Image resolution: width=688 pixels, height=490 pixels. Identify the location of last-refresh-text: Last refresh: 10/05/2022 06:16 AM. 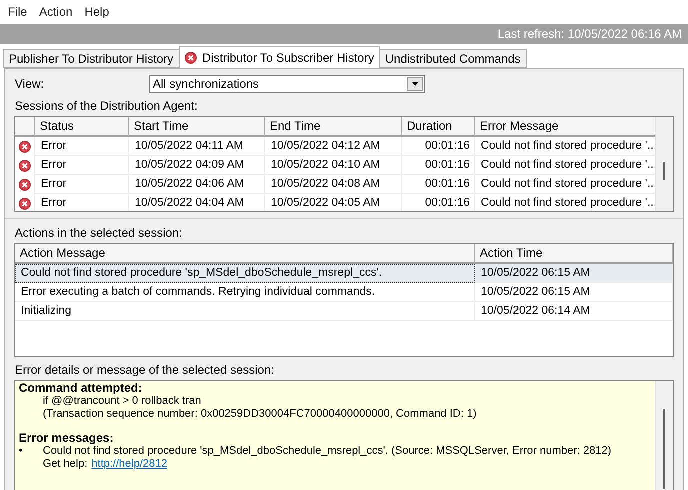
(590, 34).